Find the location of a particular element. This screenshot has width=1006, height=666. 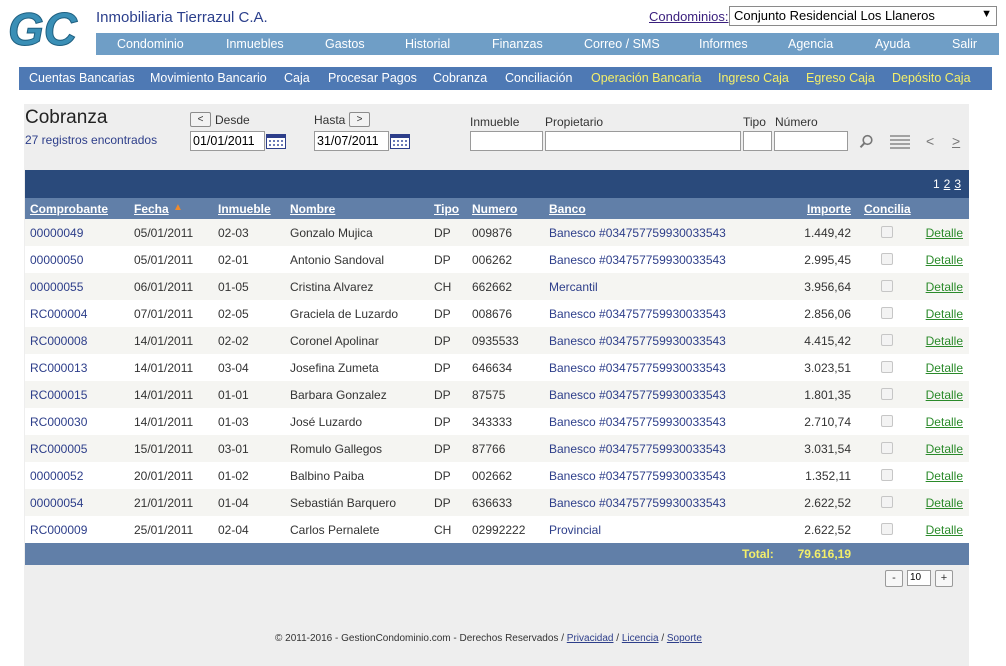

cell-fecha: 05/01/2011 is located at coordinates (164, 260).